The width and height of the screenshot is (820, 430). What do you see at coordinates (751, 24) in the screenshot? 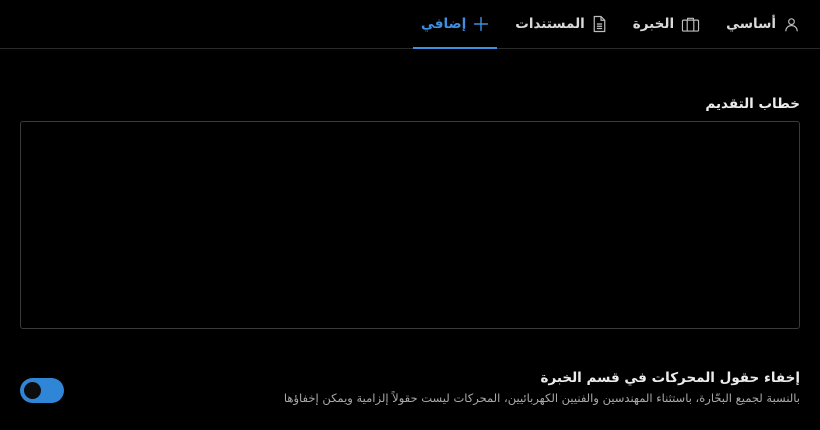
I see `tab-basic-label: أساسي` at bounding box center [751, 24].